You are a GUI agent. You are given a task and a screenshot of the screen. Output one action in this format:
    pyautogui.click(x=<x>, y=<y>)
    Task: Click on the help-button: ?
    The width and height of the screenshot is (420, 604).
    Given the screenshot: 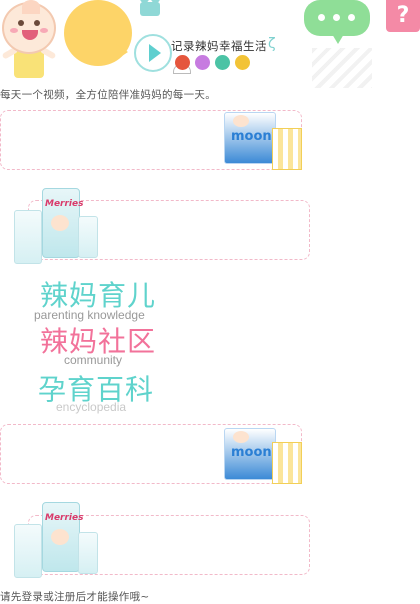 What is the action you would take?
    pyautogui.click(x=403, y=16)
    